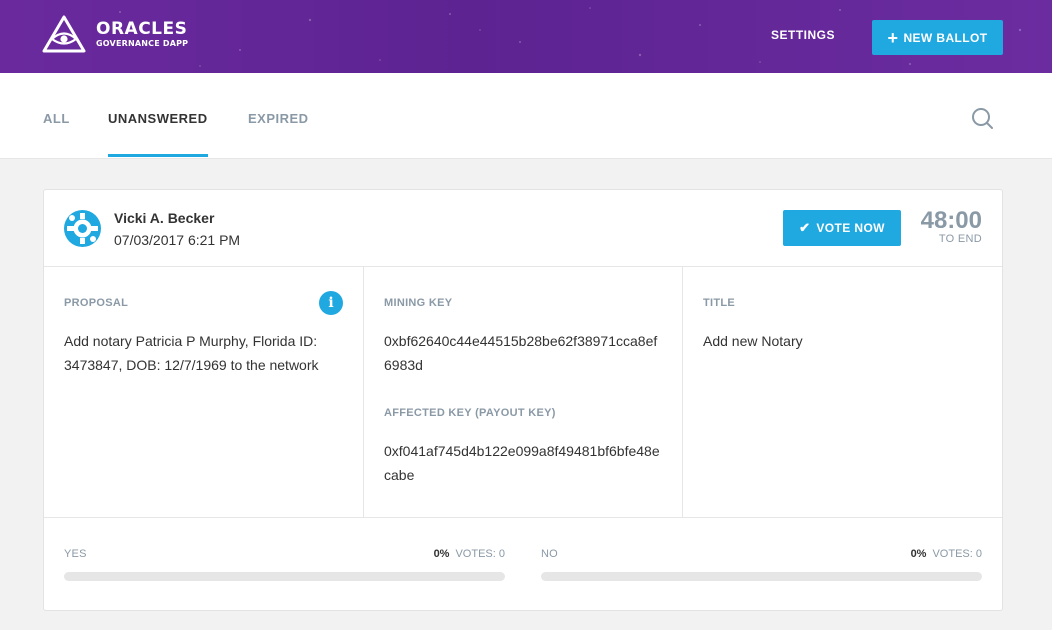 The height and width of the screenshot is (630, 1052). I want to click on yes-votes: VOTES: 0, so click(480, 554).